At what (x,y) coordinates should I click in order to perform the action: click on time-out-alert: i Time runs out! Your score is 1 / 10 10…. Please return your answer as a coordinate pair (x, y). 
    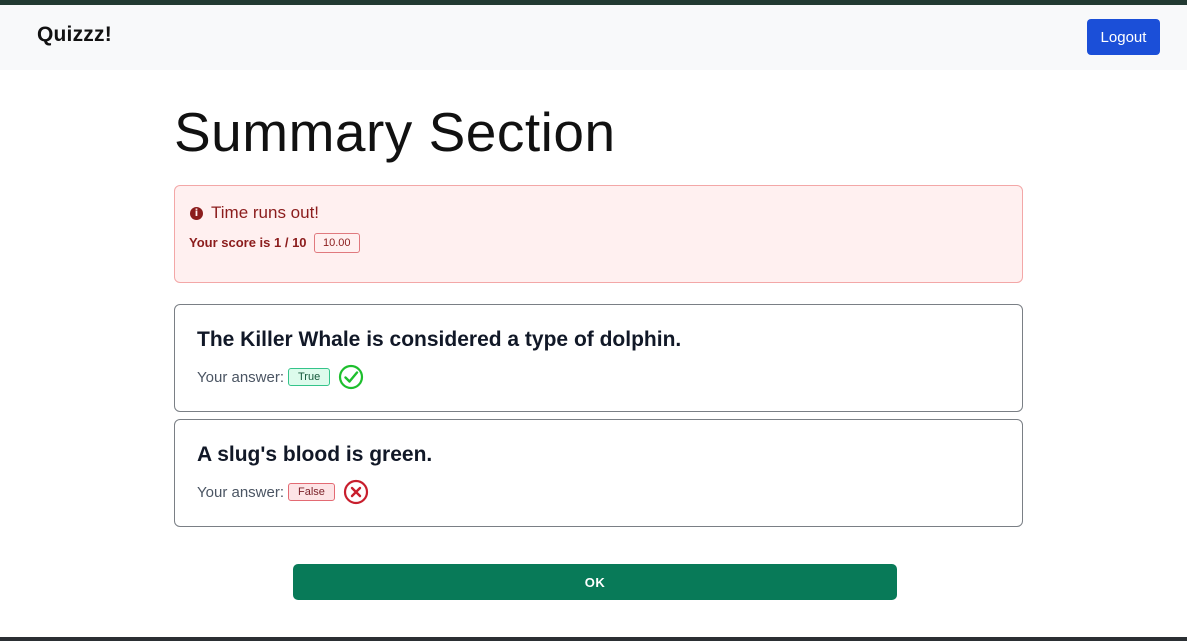
    Looking at the image, I should click on (598, 234).